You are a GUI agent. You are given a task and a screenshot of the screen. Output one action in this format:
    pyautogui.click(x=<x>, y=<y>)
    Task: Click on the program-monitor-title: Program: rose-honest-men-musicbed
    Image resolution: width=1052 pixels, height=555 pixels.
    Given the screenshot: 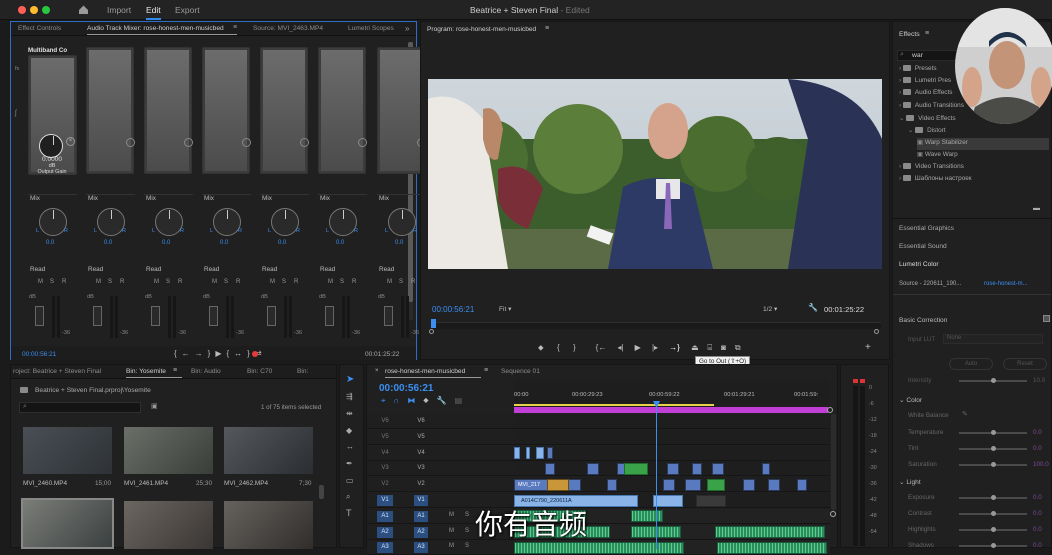 What is the action you would take?
    pyautogui.click(x=481, y=29)
    